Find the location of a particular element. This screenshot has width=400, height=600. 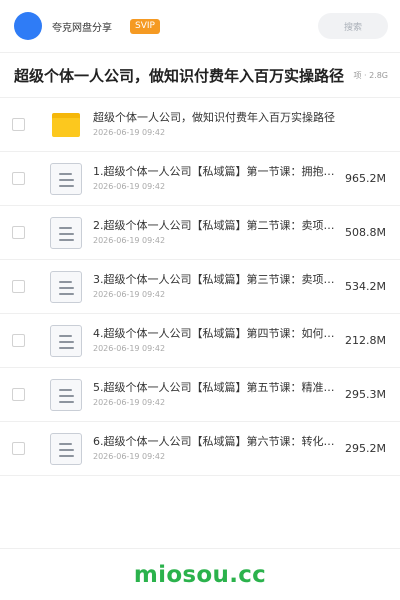

share-header: 夸克网盘分享 SVIP 搜索 is located at coordinates (200, 26).